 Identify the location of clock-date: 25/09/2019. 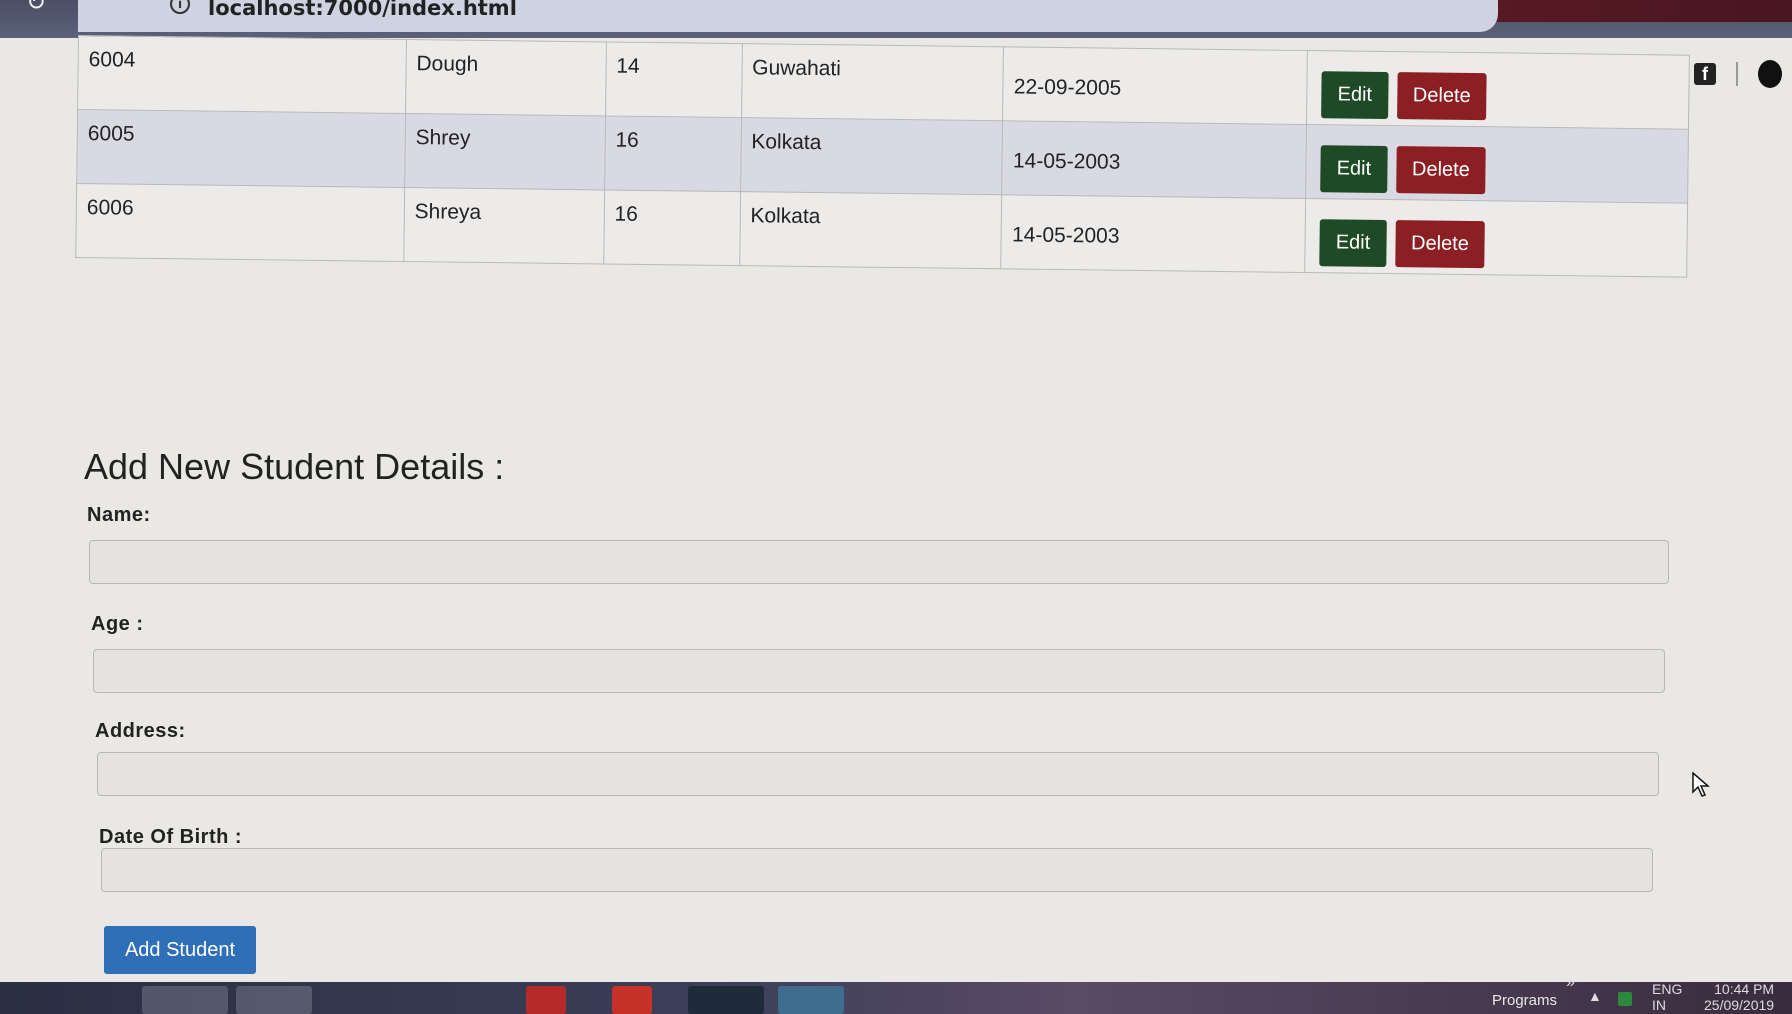
(1739, 1005).